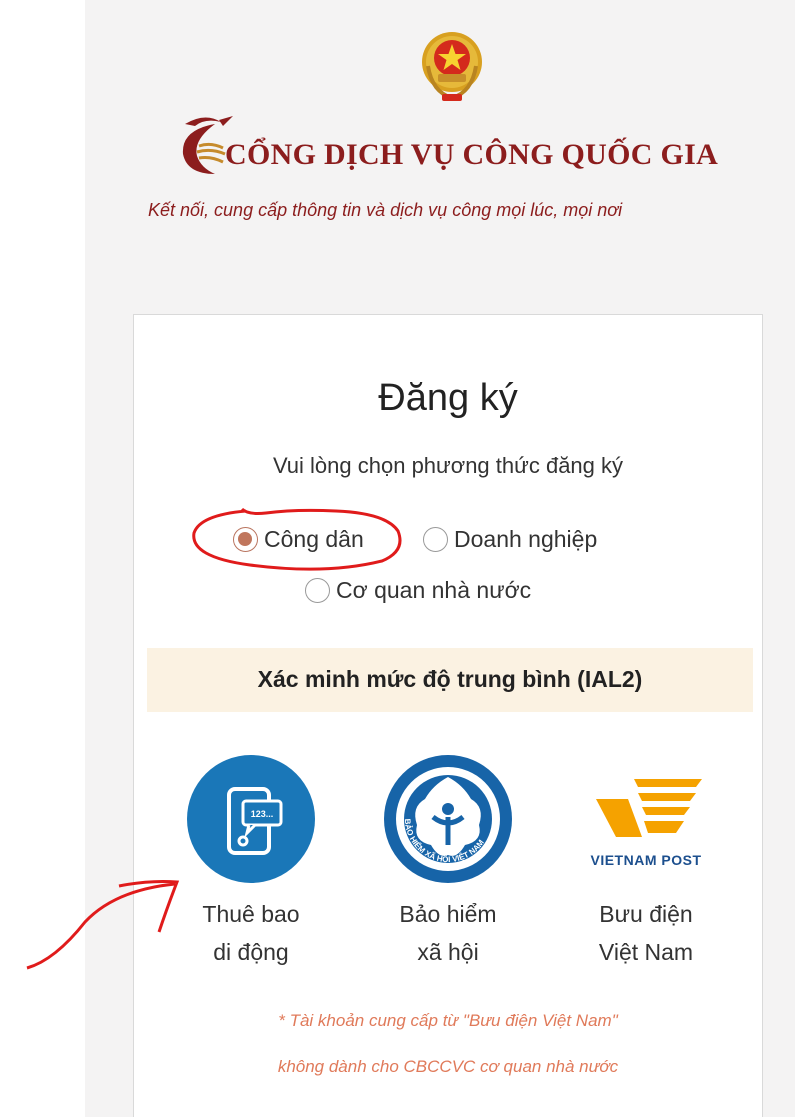 This screenshot has width=795, height=1117. Describe the element at coordinates (526, 539) in the screenshot. I see `radio-business-label: Doanh nghiệp` at that location.